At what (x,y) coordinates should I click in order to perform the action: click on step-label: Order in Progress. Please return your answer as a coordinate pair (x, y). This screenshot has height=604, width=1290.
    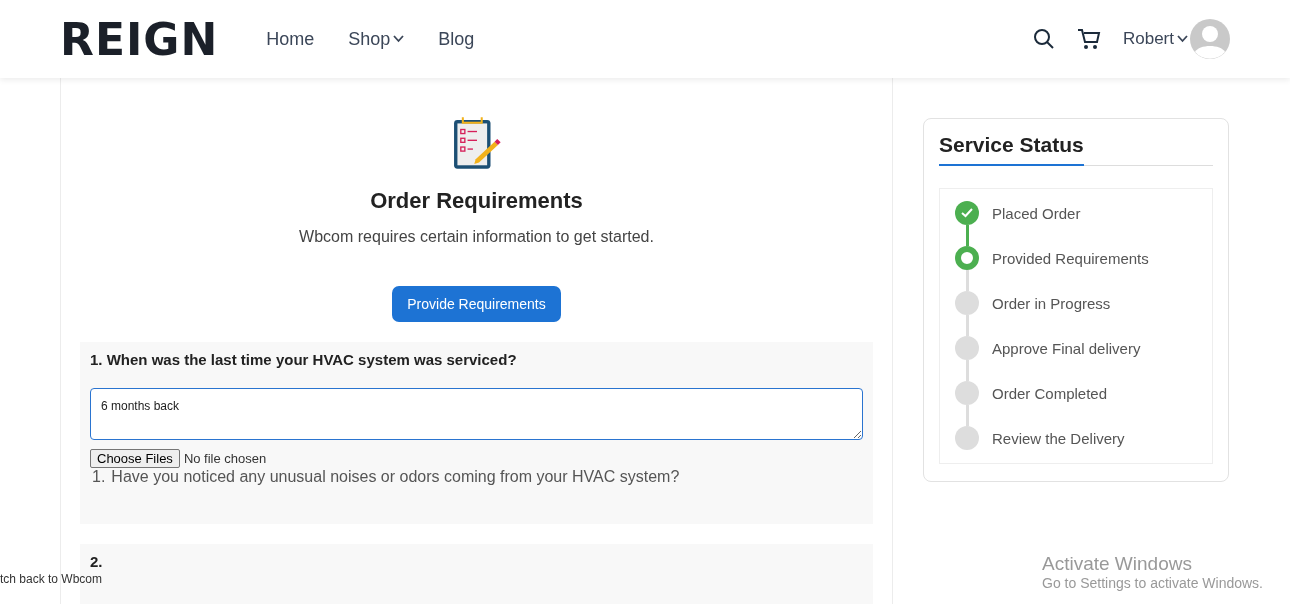
    Looking at the image, I should click on (1051, 303).